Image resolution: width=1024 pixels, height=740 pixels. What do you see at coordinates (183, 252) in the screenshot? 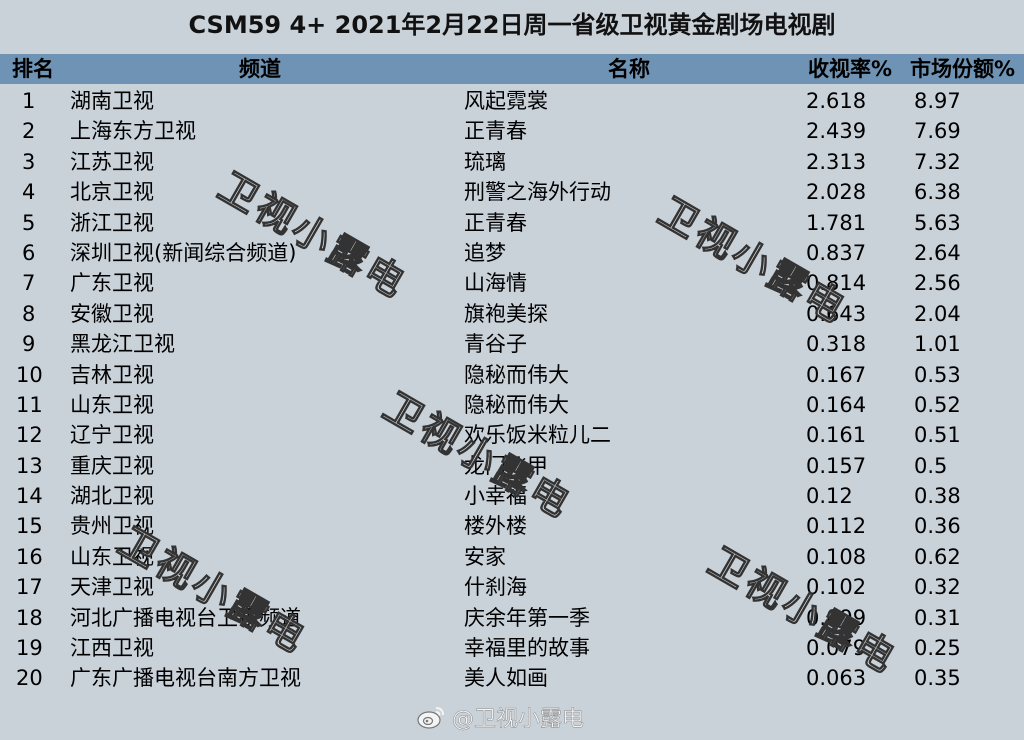
I see `channel-cell: 深圳卫视(新闻综合频道)` at bounding box center [183, 252].